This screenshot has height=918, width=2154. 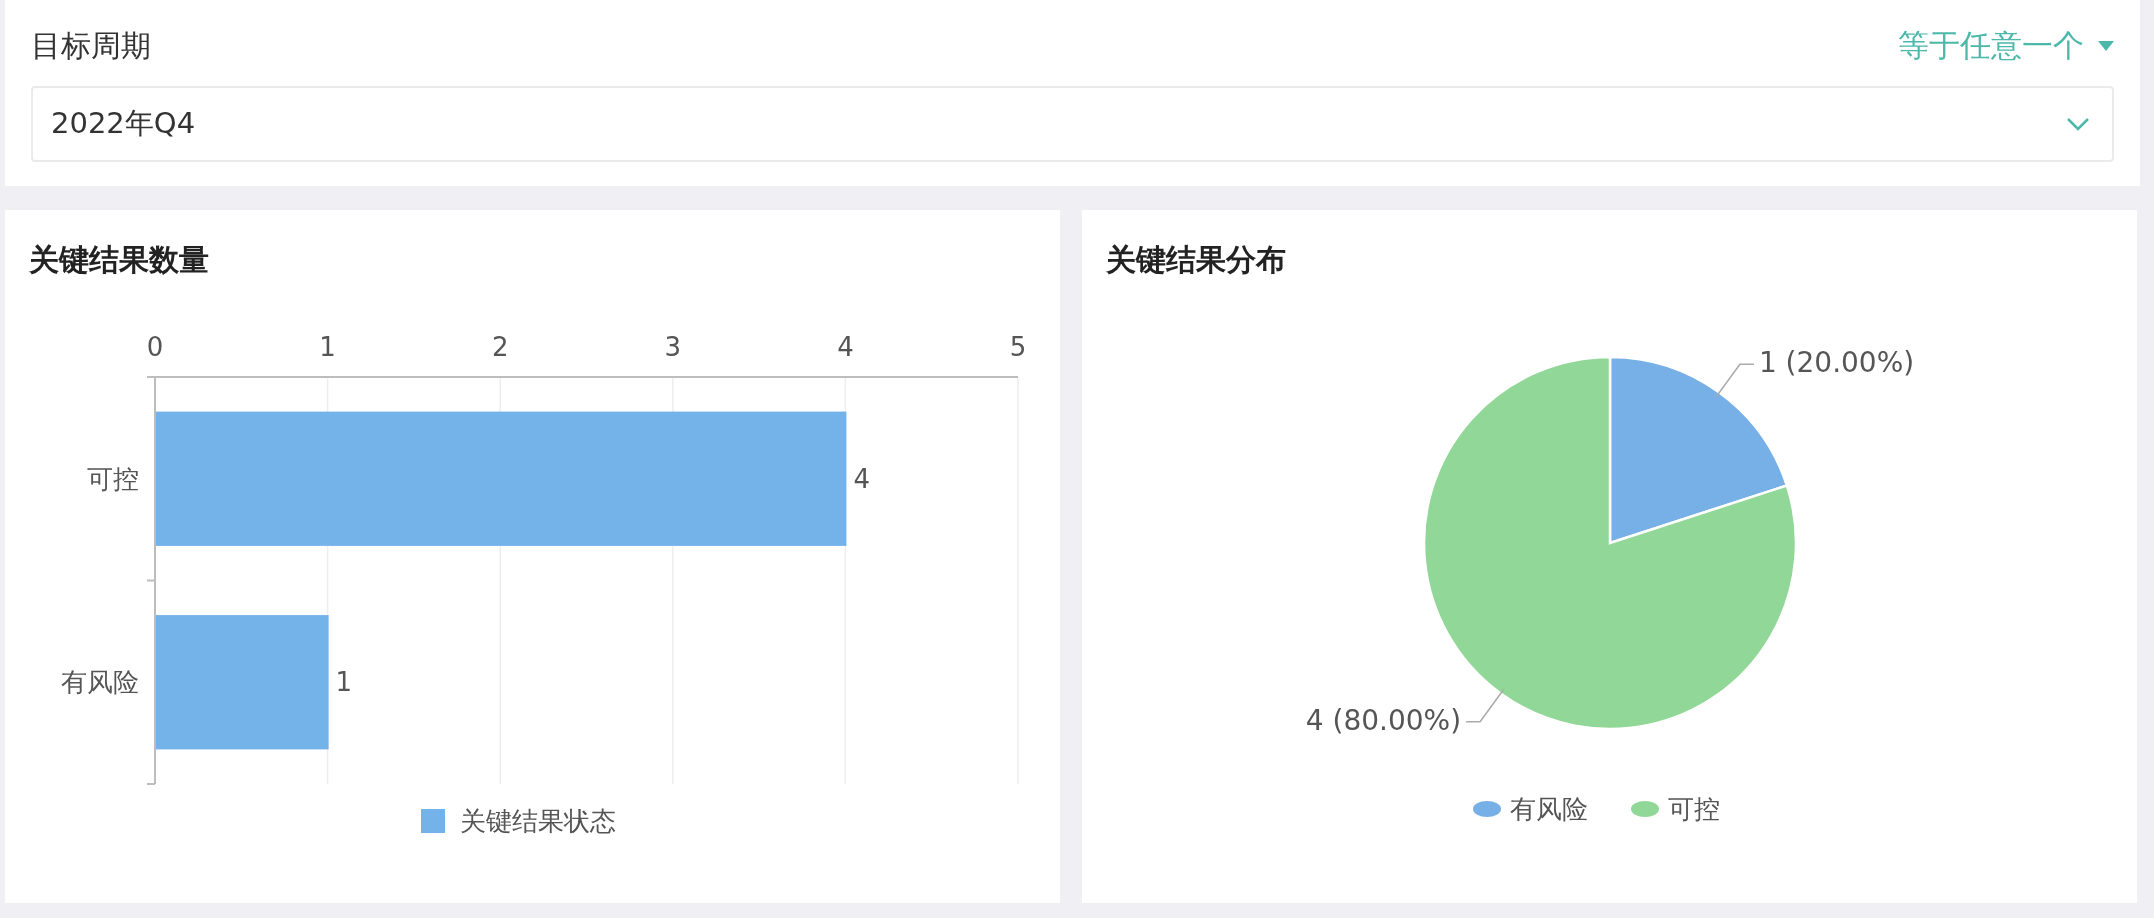 I want to click on chart-title: 关键结果分布, so click(x=1196, y=260).